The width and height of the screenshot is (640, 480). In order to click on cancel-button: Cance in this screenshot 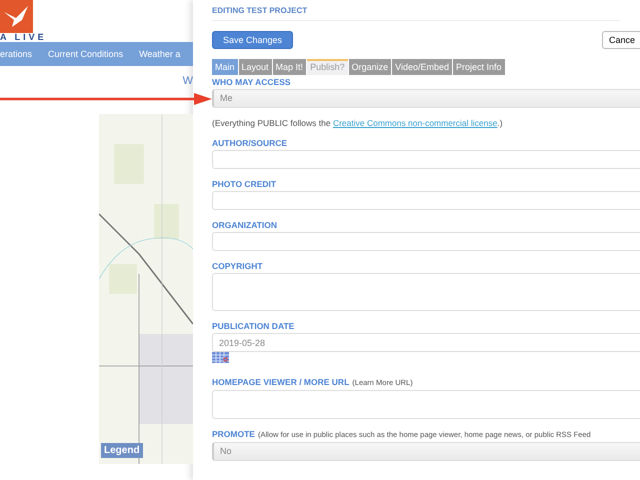, I will do `click(621, 40)`.